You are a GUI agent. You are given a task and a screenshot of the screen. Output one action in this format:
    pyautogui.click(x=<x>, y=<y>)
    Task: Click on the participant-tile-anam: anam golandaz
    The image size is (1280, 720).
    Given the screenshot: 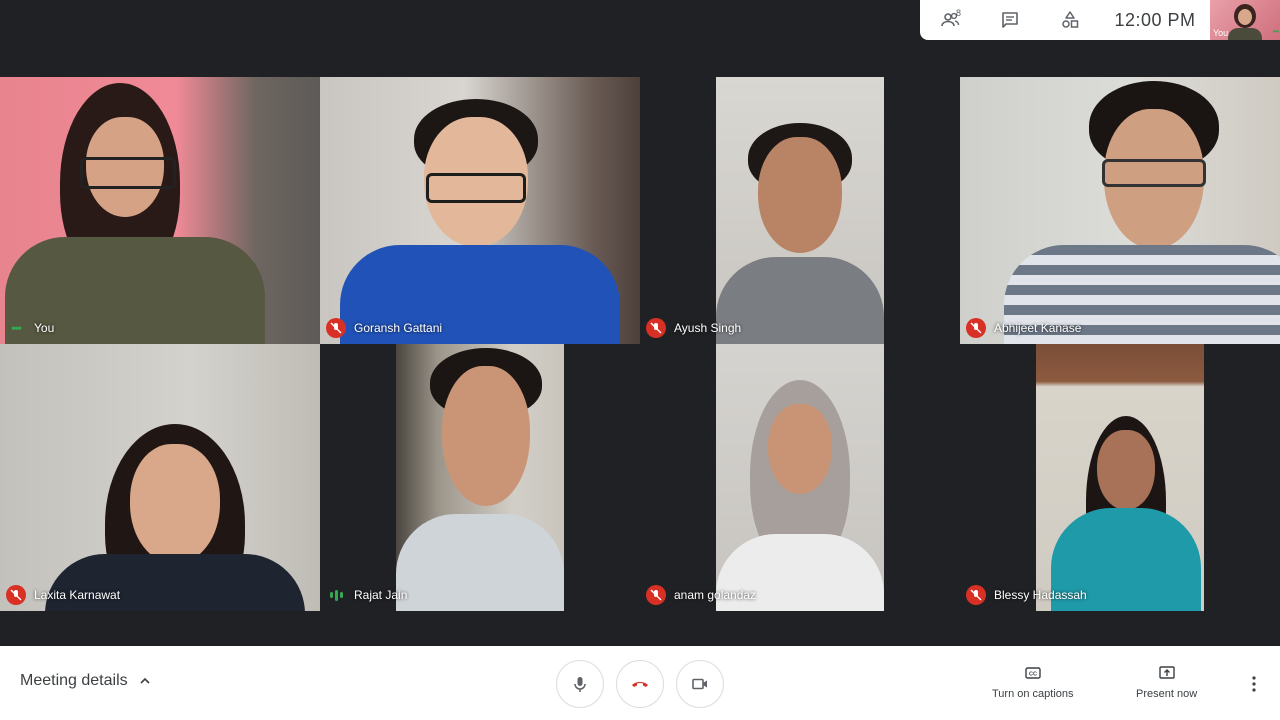 What is the action you would take?
    pyautogui.click(x=800, y=477)
    